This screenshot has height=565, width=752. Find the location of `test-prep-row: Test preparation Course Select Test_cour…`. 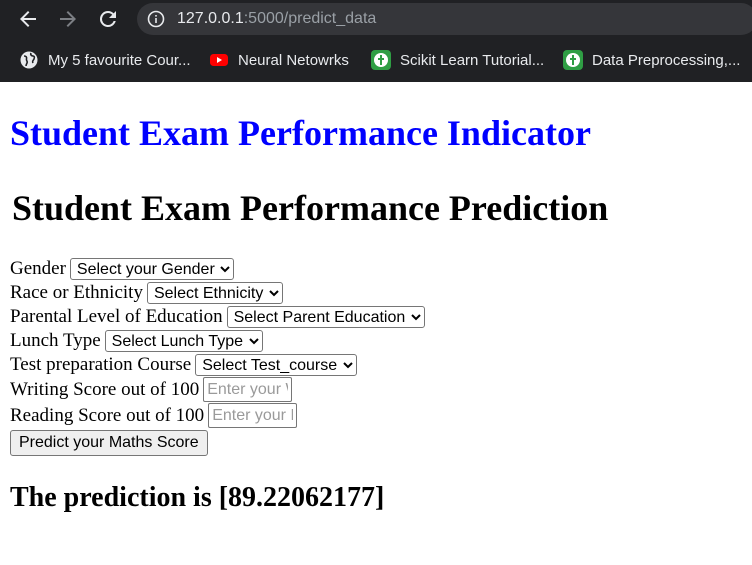

test-prep-row: Test preparation Course Select Test_cour… is located at coordinates (184, 365).